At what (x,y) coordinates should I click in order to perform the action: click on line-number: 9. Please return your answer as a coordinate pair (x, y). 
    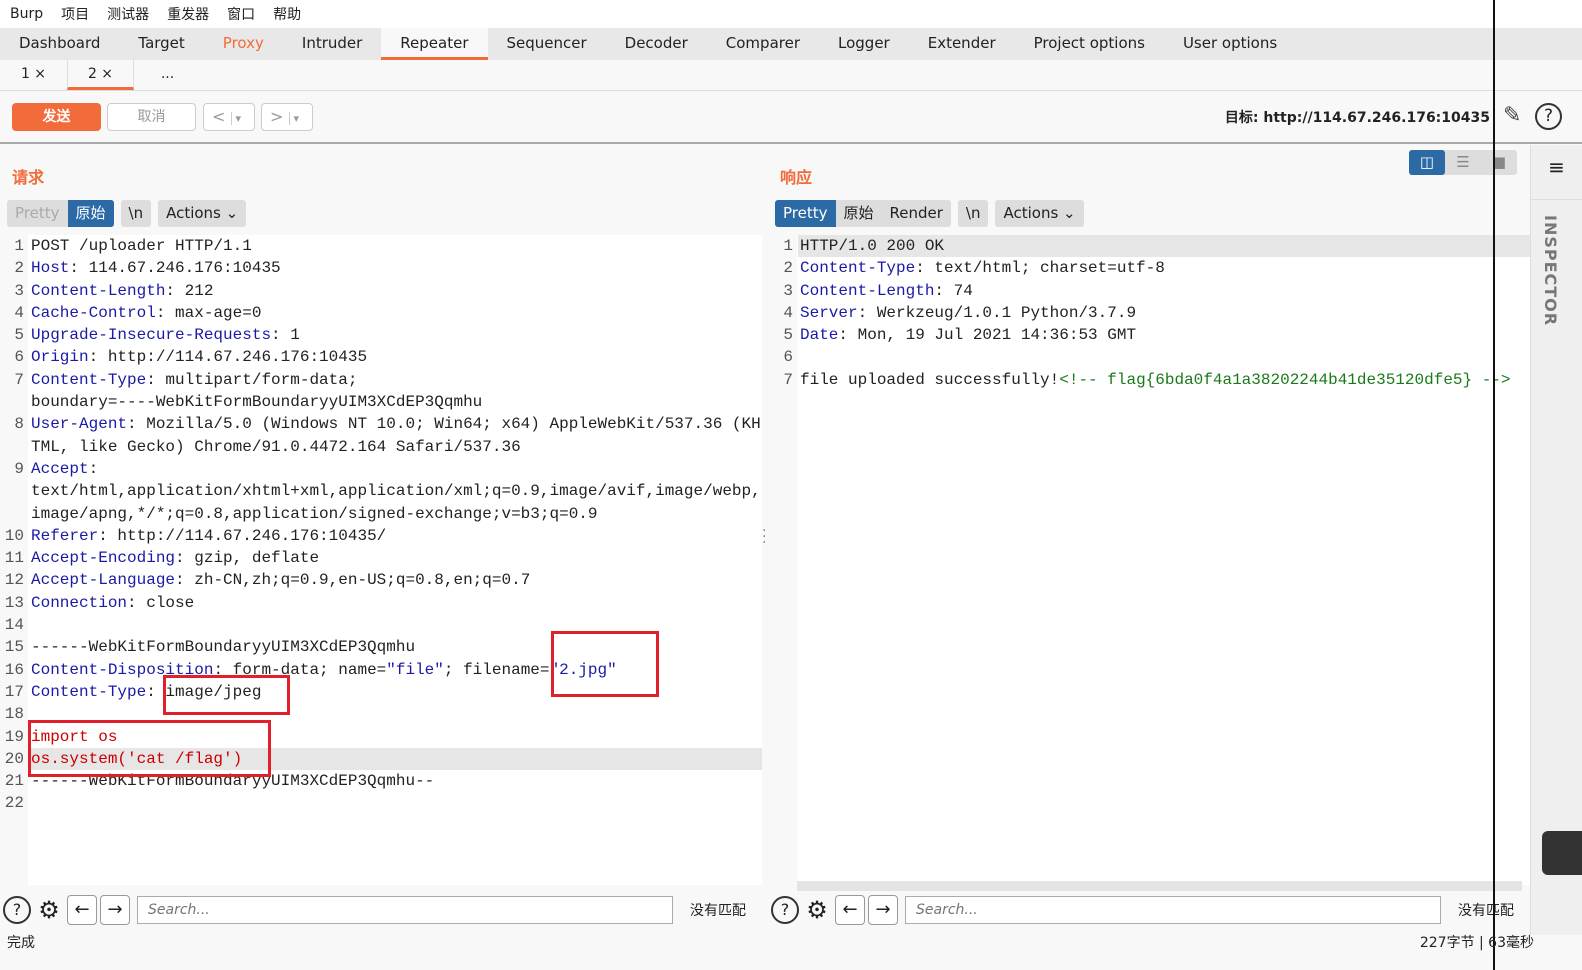
    Looking at the image, I should click on (19, 468).